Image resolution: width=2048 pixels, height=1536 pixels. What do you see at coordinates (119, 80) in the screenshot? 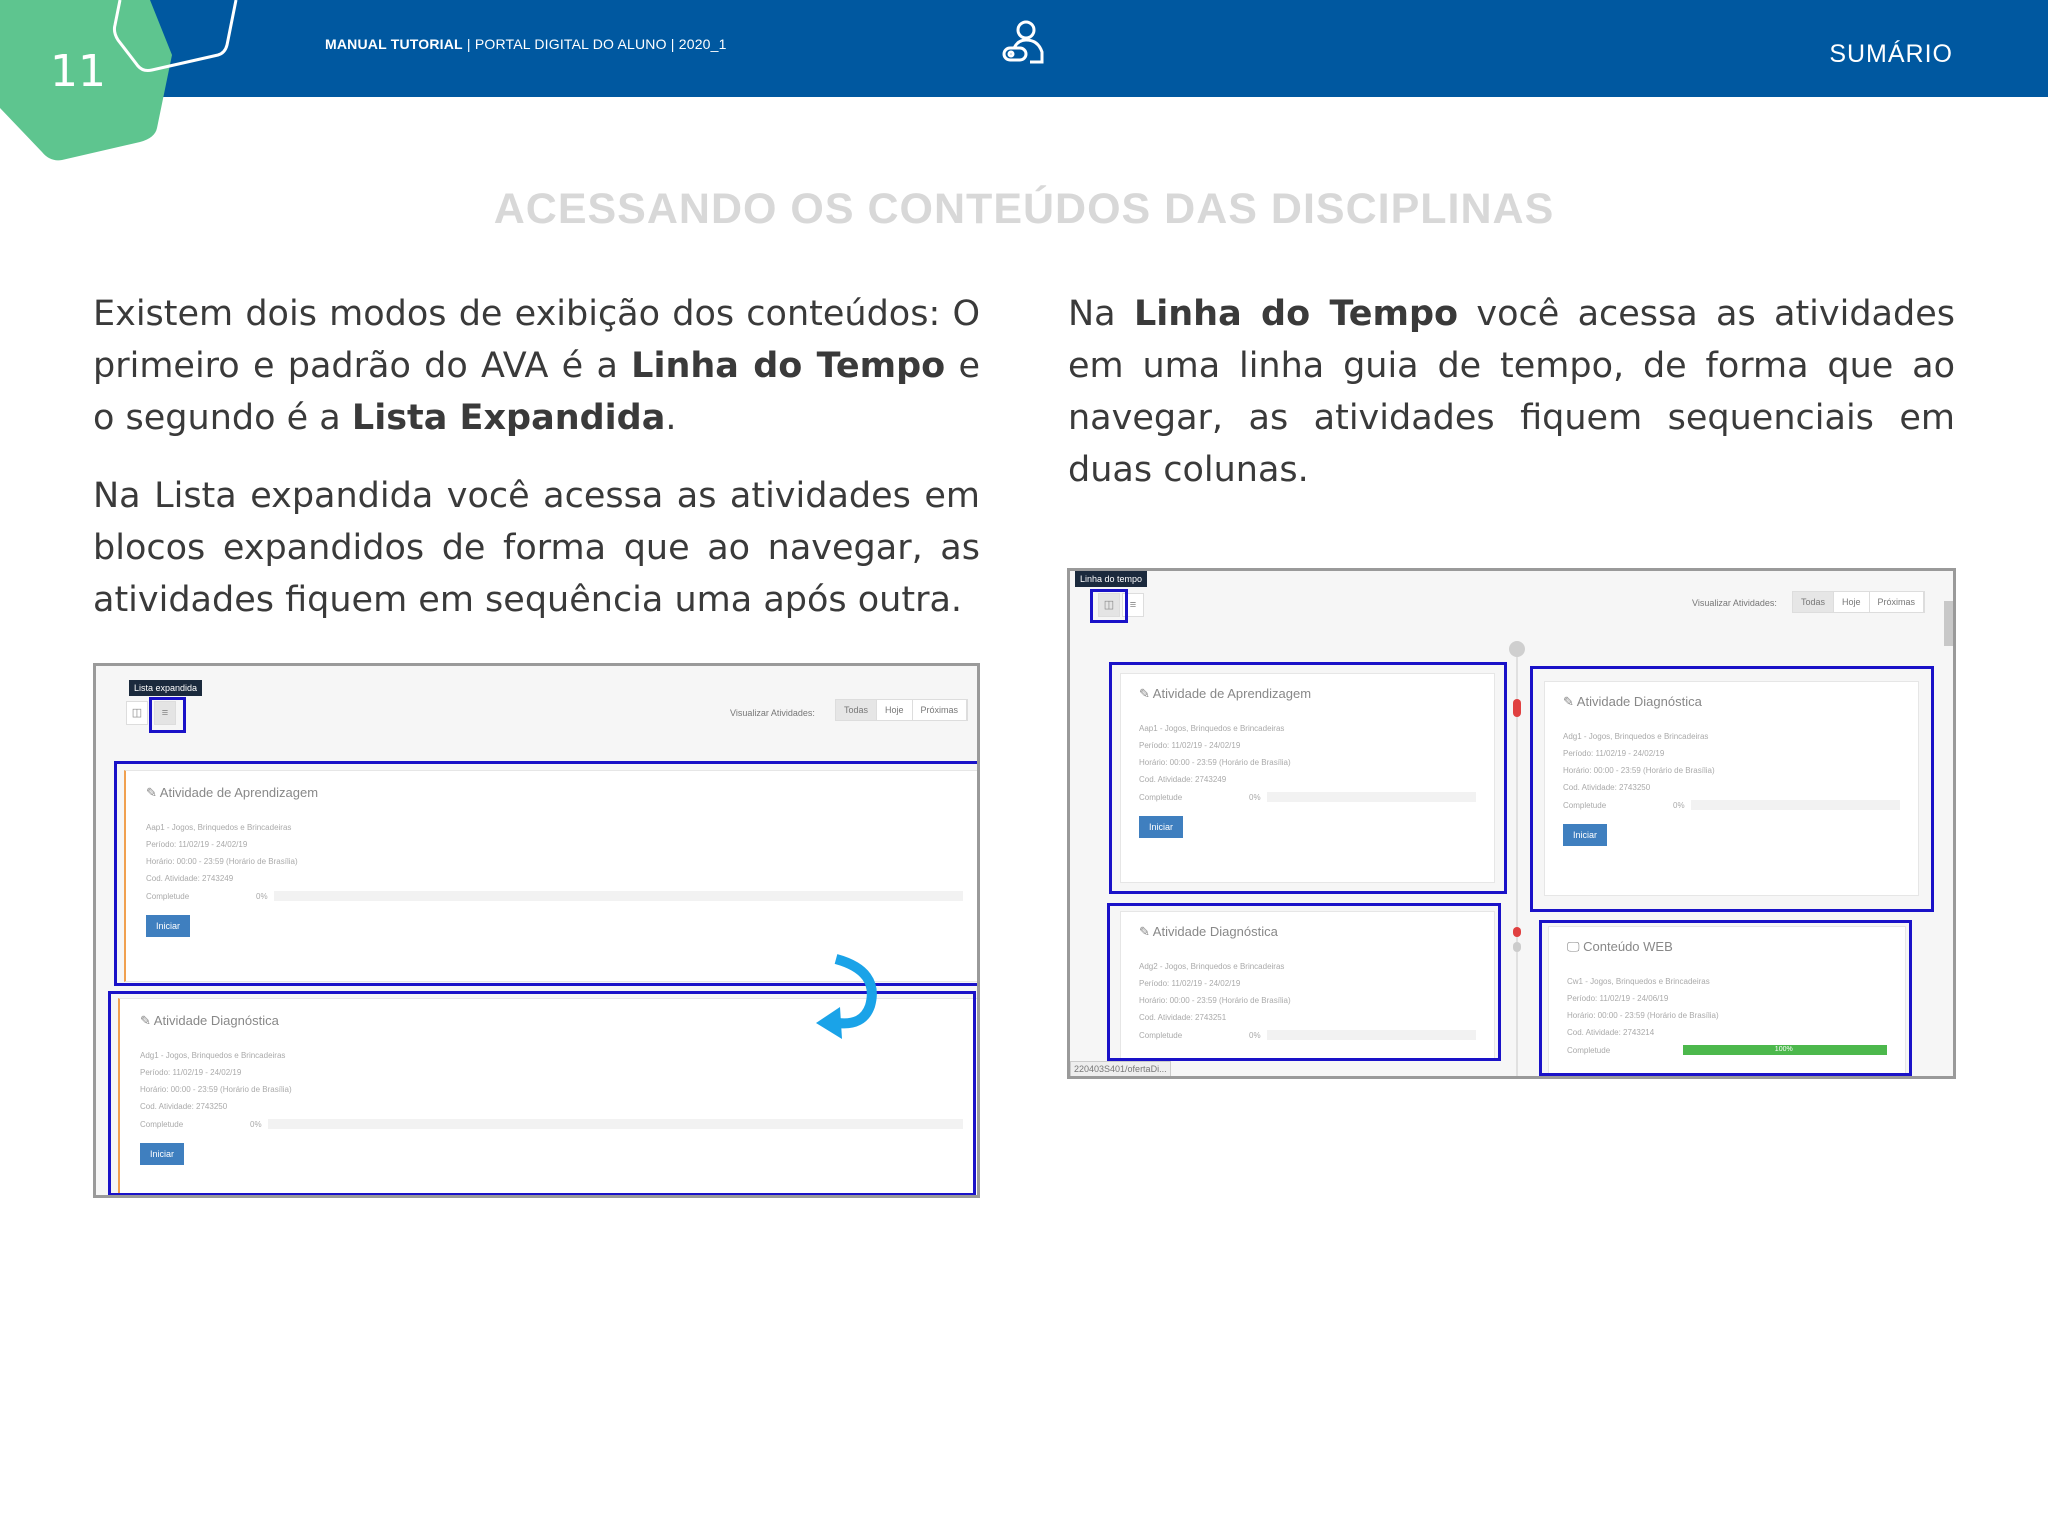
I see `page-number-badge-shape` at bounding box center [119, 80].